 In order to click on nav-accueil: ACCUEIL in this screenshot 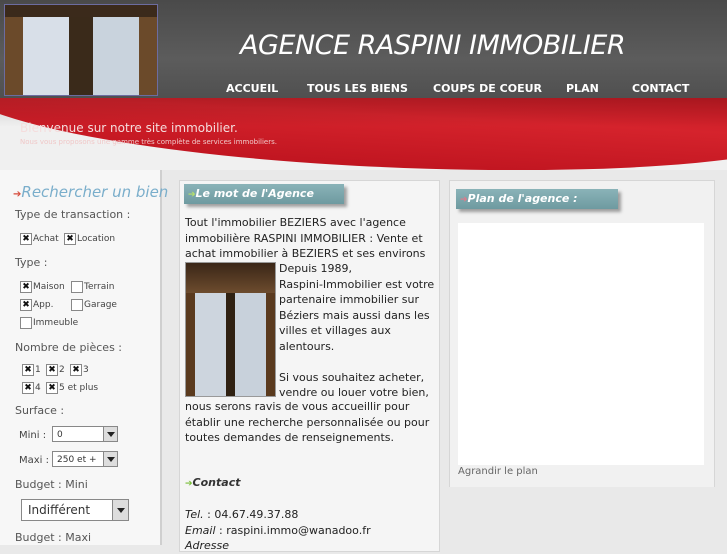, I will do `click(252, 88)`.